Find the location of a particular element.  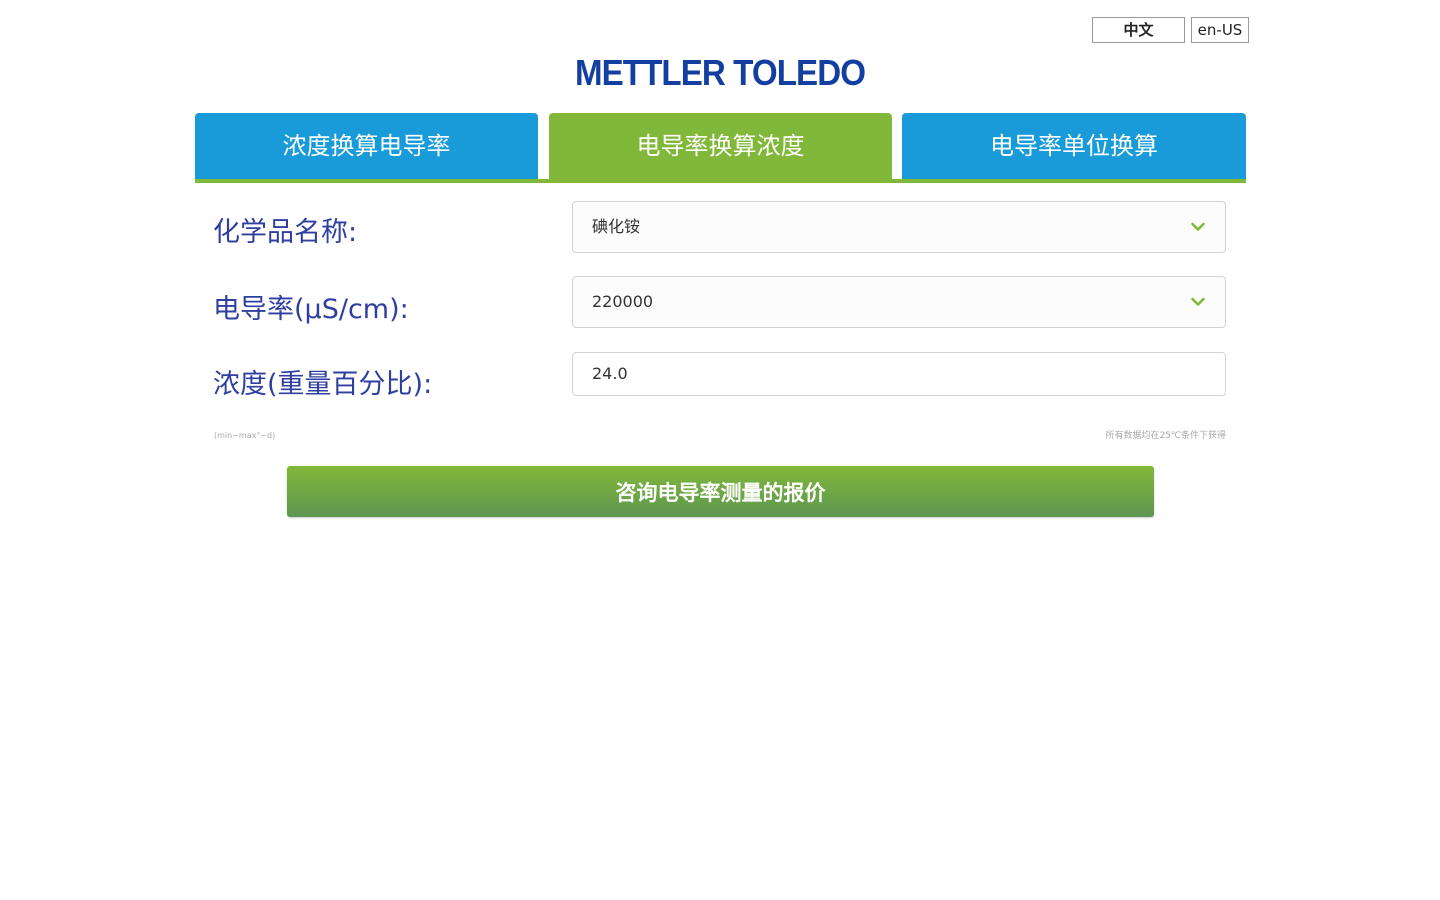

concentration-value: 24.0 is located at coordinates (610, 373).